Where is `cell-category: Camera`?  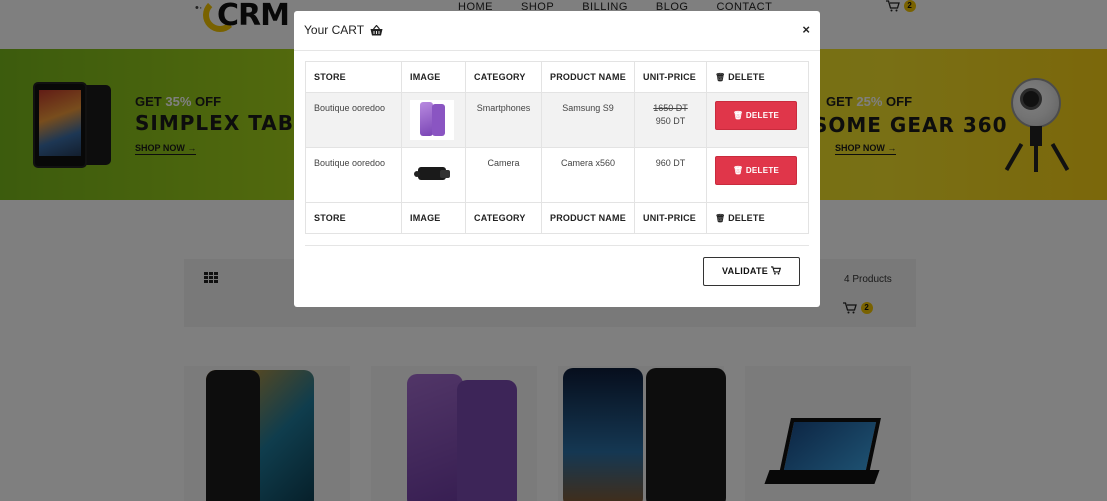
cell-category: Camera is located at coordinates (503, 175).